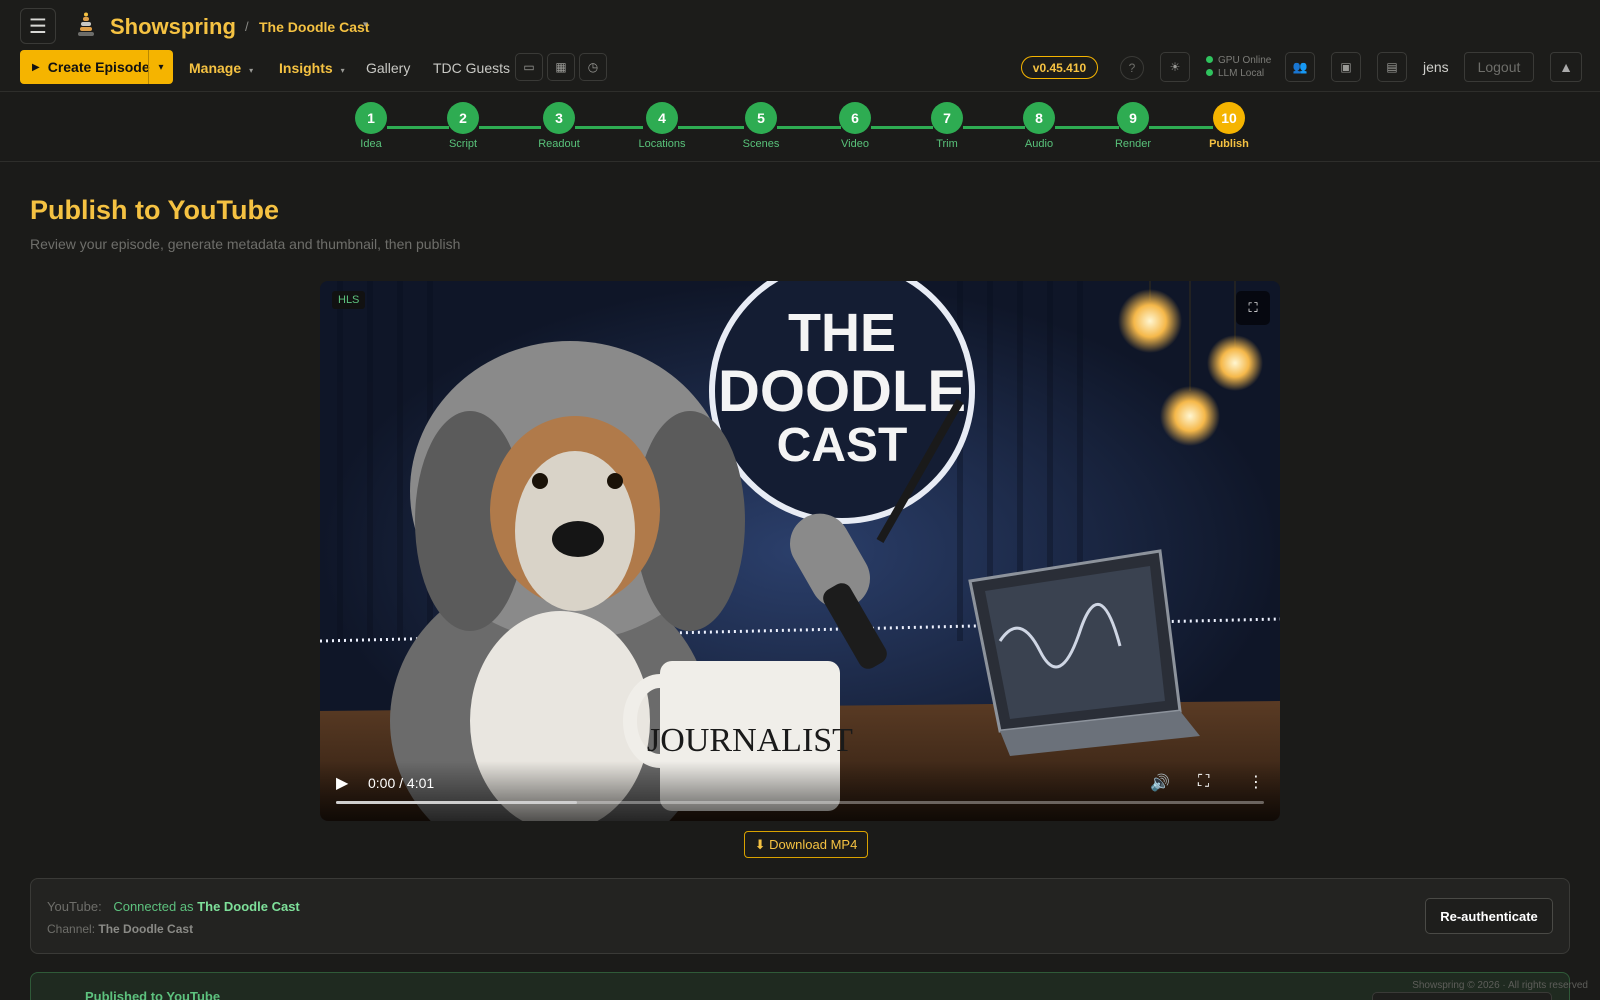  Describe the element at coordinates (842, 333) in the screenshot. I see `sign-line1: THE` at that location.